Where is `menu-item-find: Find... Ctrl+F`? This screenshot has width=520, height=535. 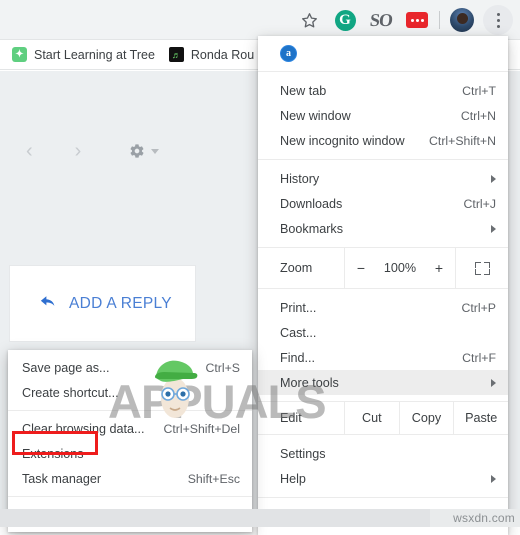
menu-item-find: Find... Ctrl+F is located at coordinates (383, 357).